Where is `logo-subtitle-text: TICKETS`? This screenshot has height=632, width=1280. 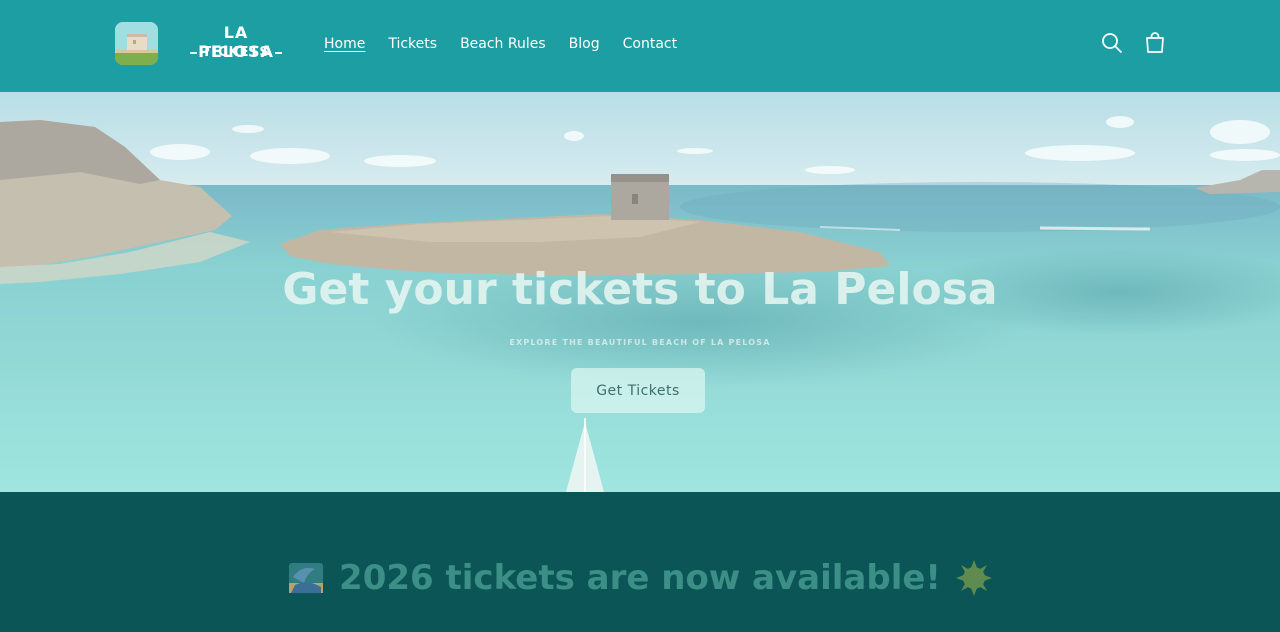
logo-subtitle-text: TICKETS is located at coordinates (236, 52).